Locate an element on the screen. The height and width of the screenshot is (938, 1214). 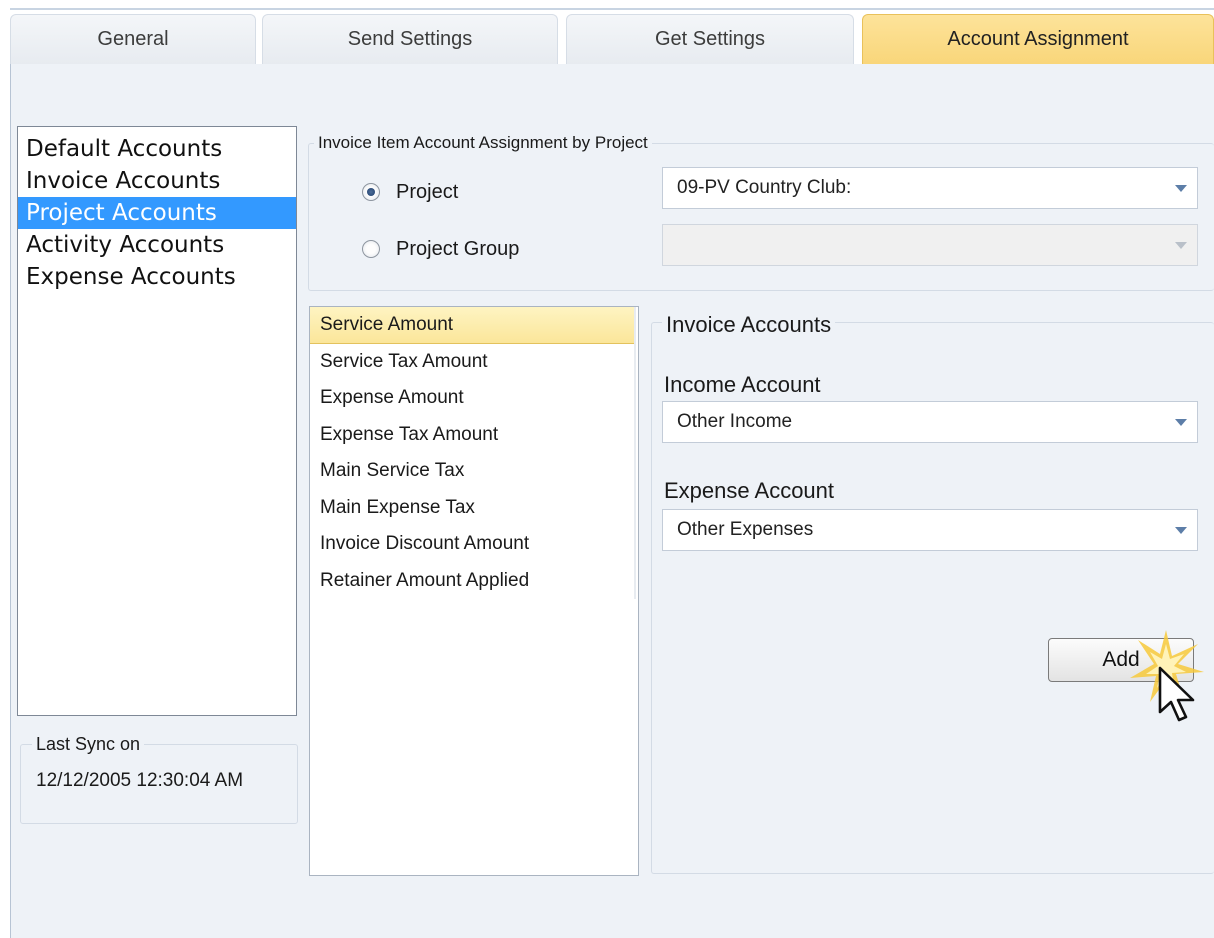
income-account-label: Income Account is located at coordinates (742, 384).